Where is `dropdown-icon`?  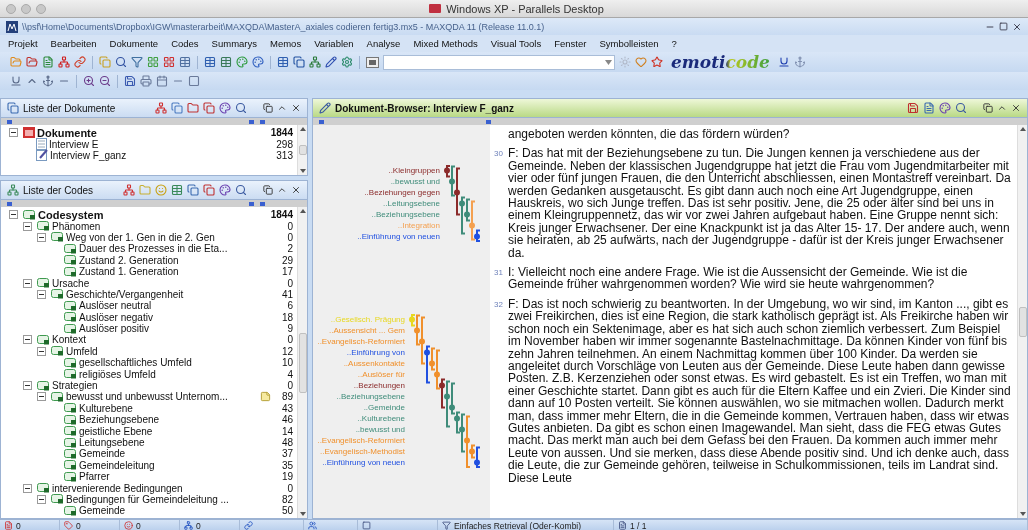 dropdown-icon is located at coordinates (608, 62).